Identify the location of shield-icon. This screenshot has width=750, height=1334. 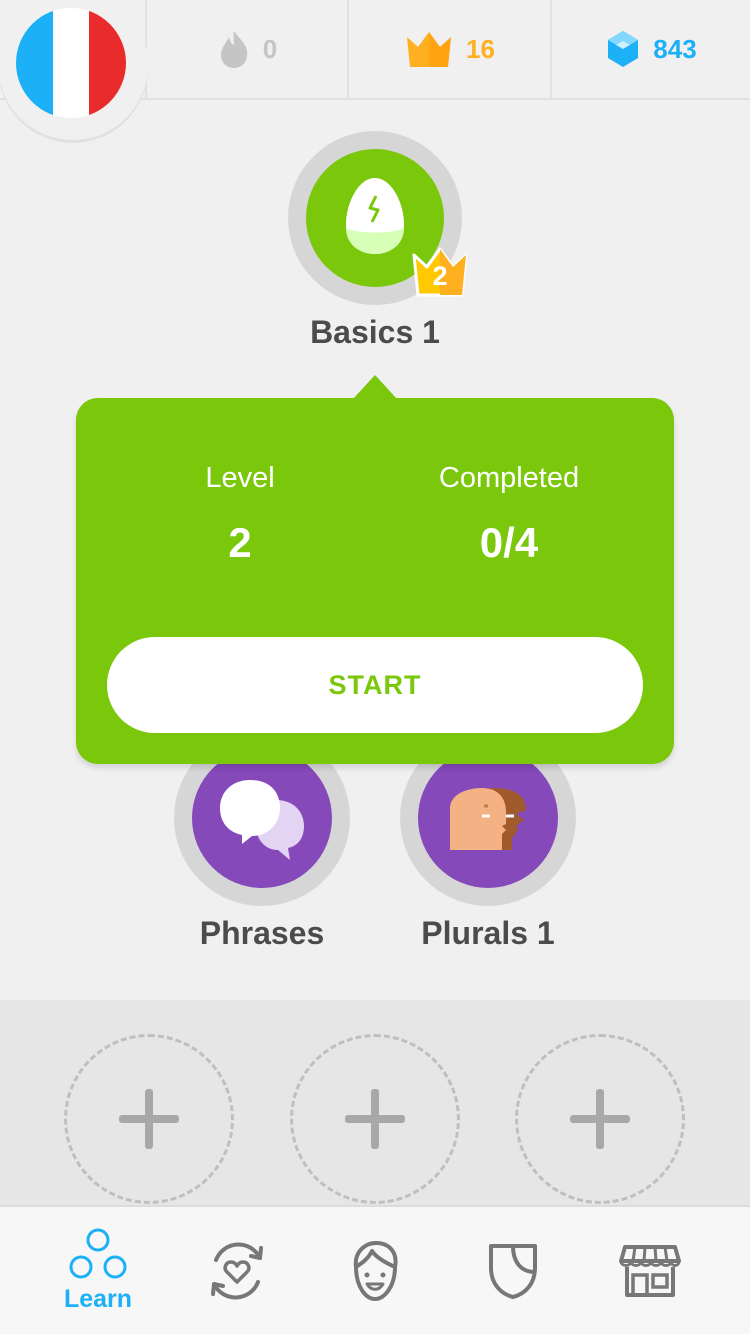
(513, 1271).